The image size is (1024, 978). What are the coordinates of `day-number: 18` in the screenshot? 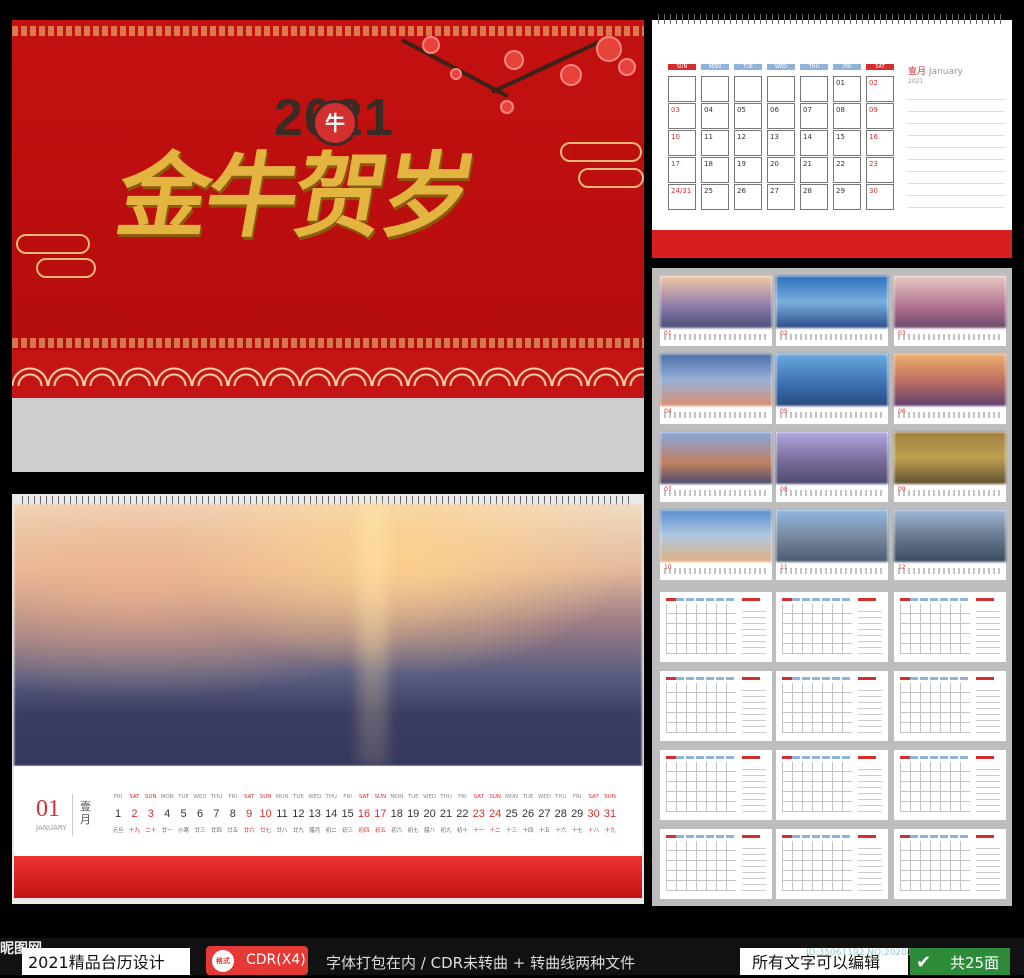 It's located at (708, 164).